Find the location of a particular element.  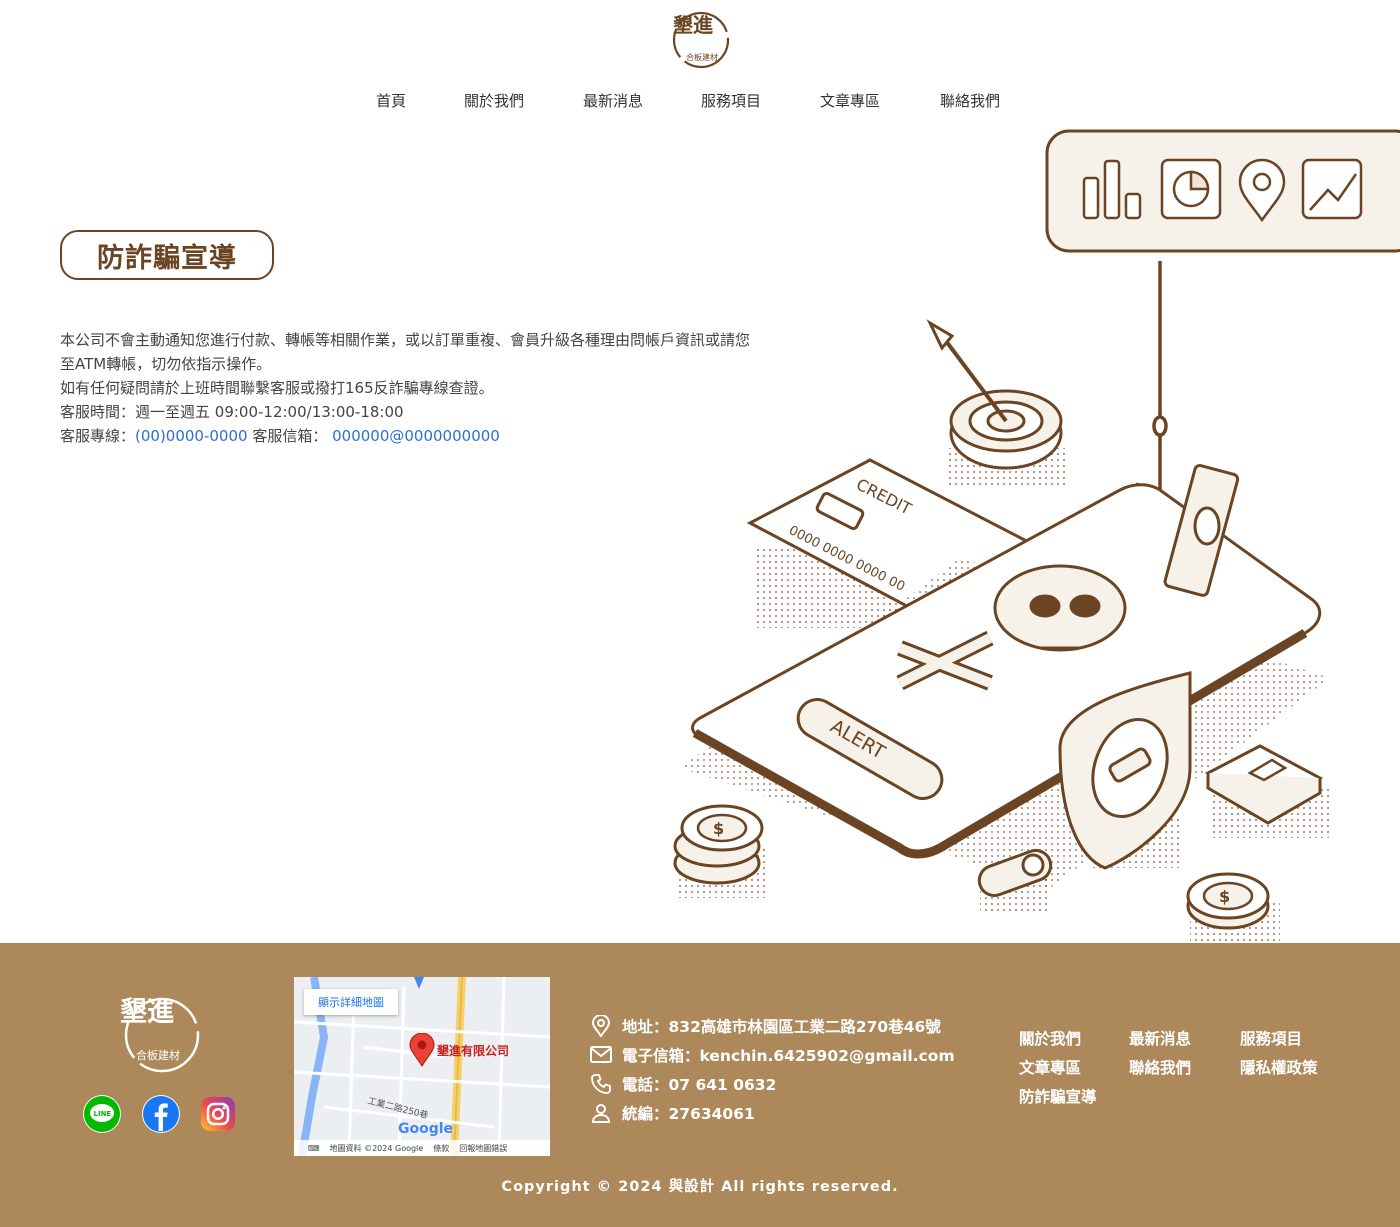

footer-link-news: 最新消息 is located at coordinates (1160, 1038).